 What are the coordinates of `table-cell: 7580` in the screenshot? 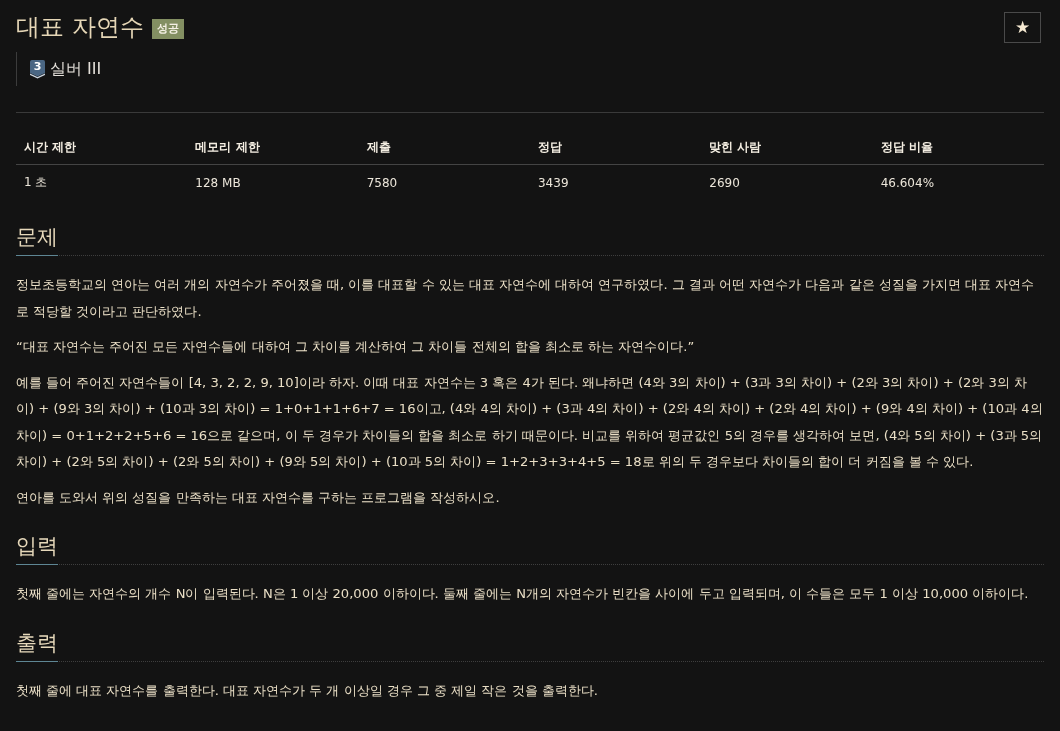 It's located at (444, 182).